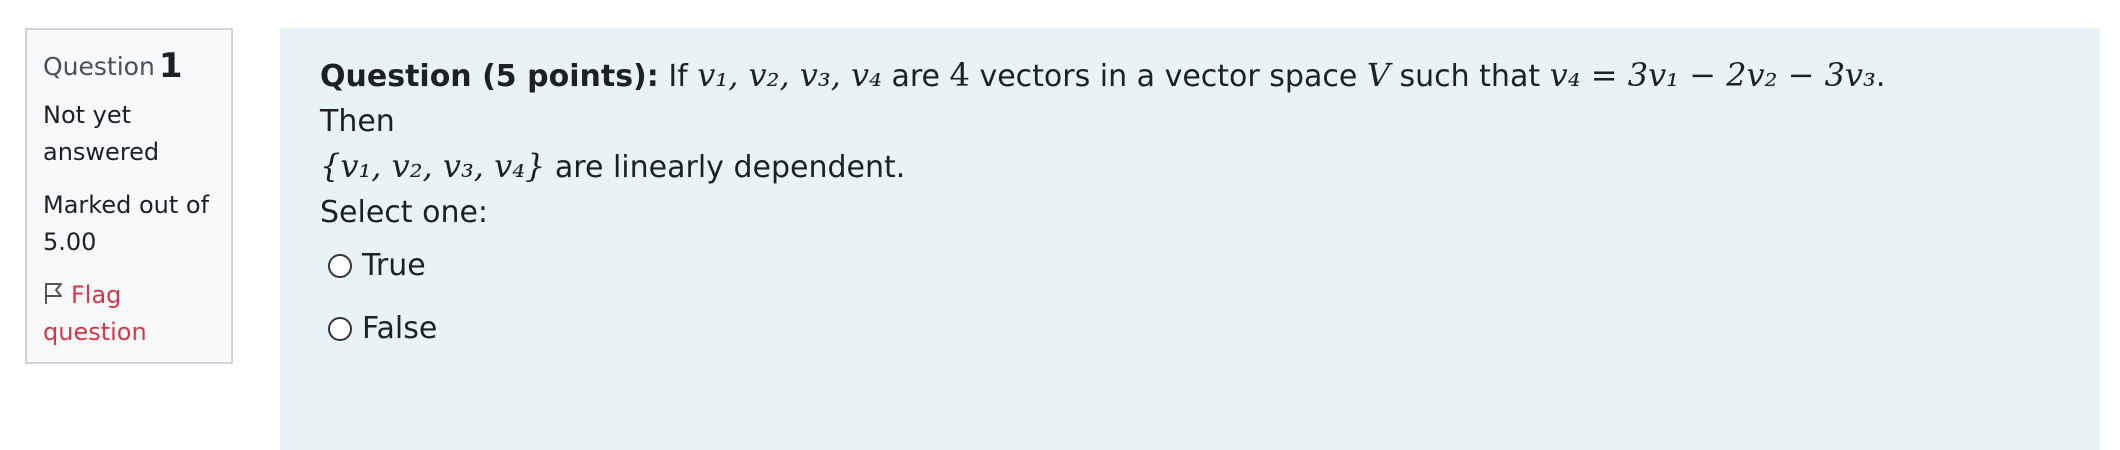 The height and width of the screenshot is (450, 2120). What do you see at coordinates (1712, 75) in the screenshot?
I see `math-equation: v₄ = 3v₁ − 2v₂ − 3v₃` at bounding box center [1712, 75].